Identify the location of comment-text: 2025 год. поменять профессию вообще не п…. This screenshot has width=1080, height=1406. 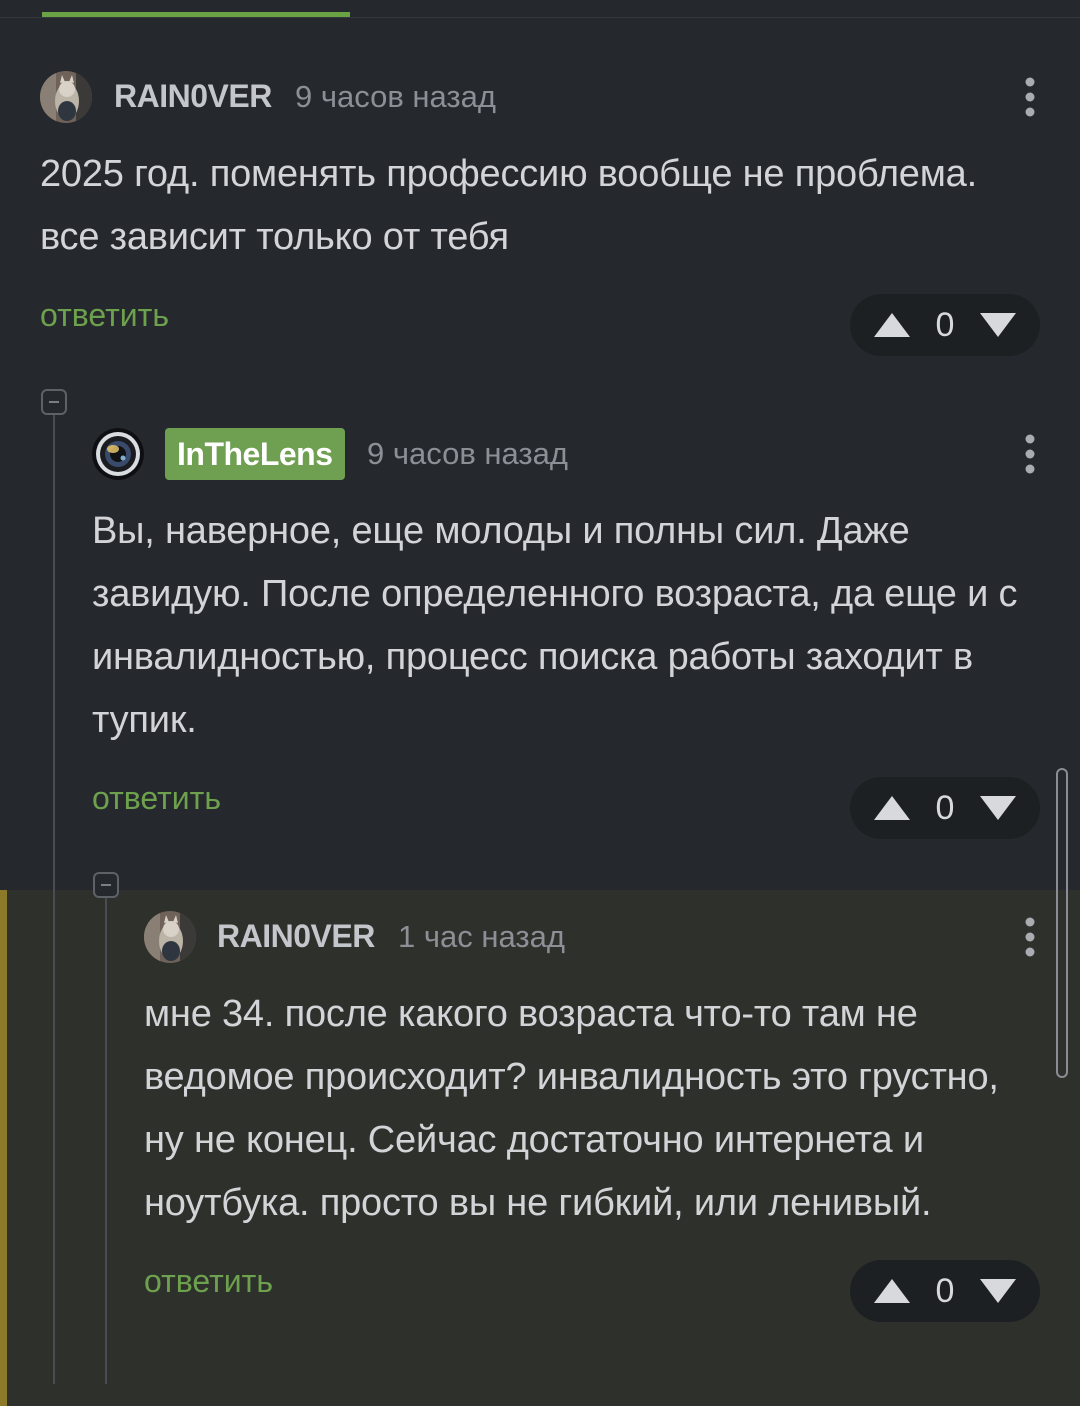
(508, 205).